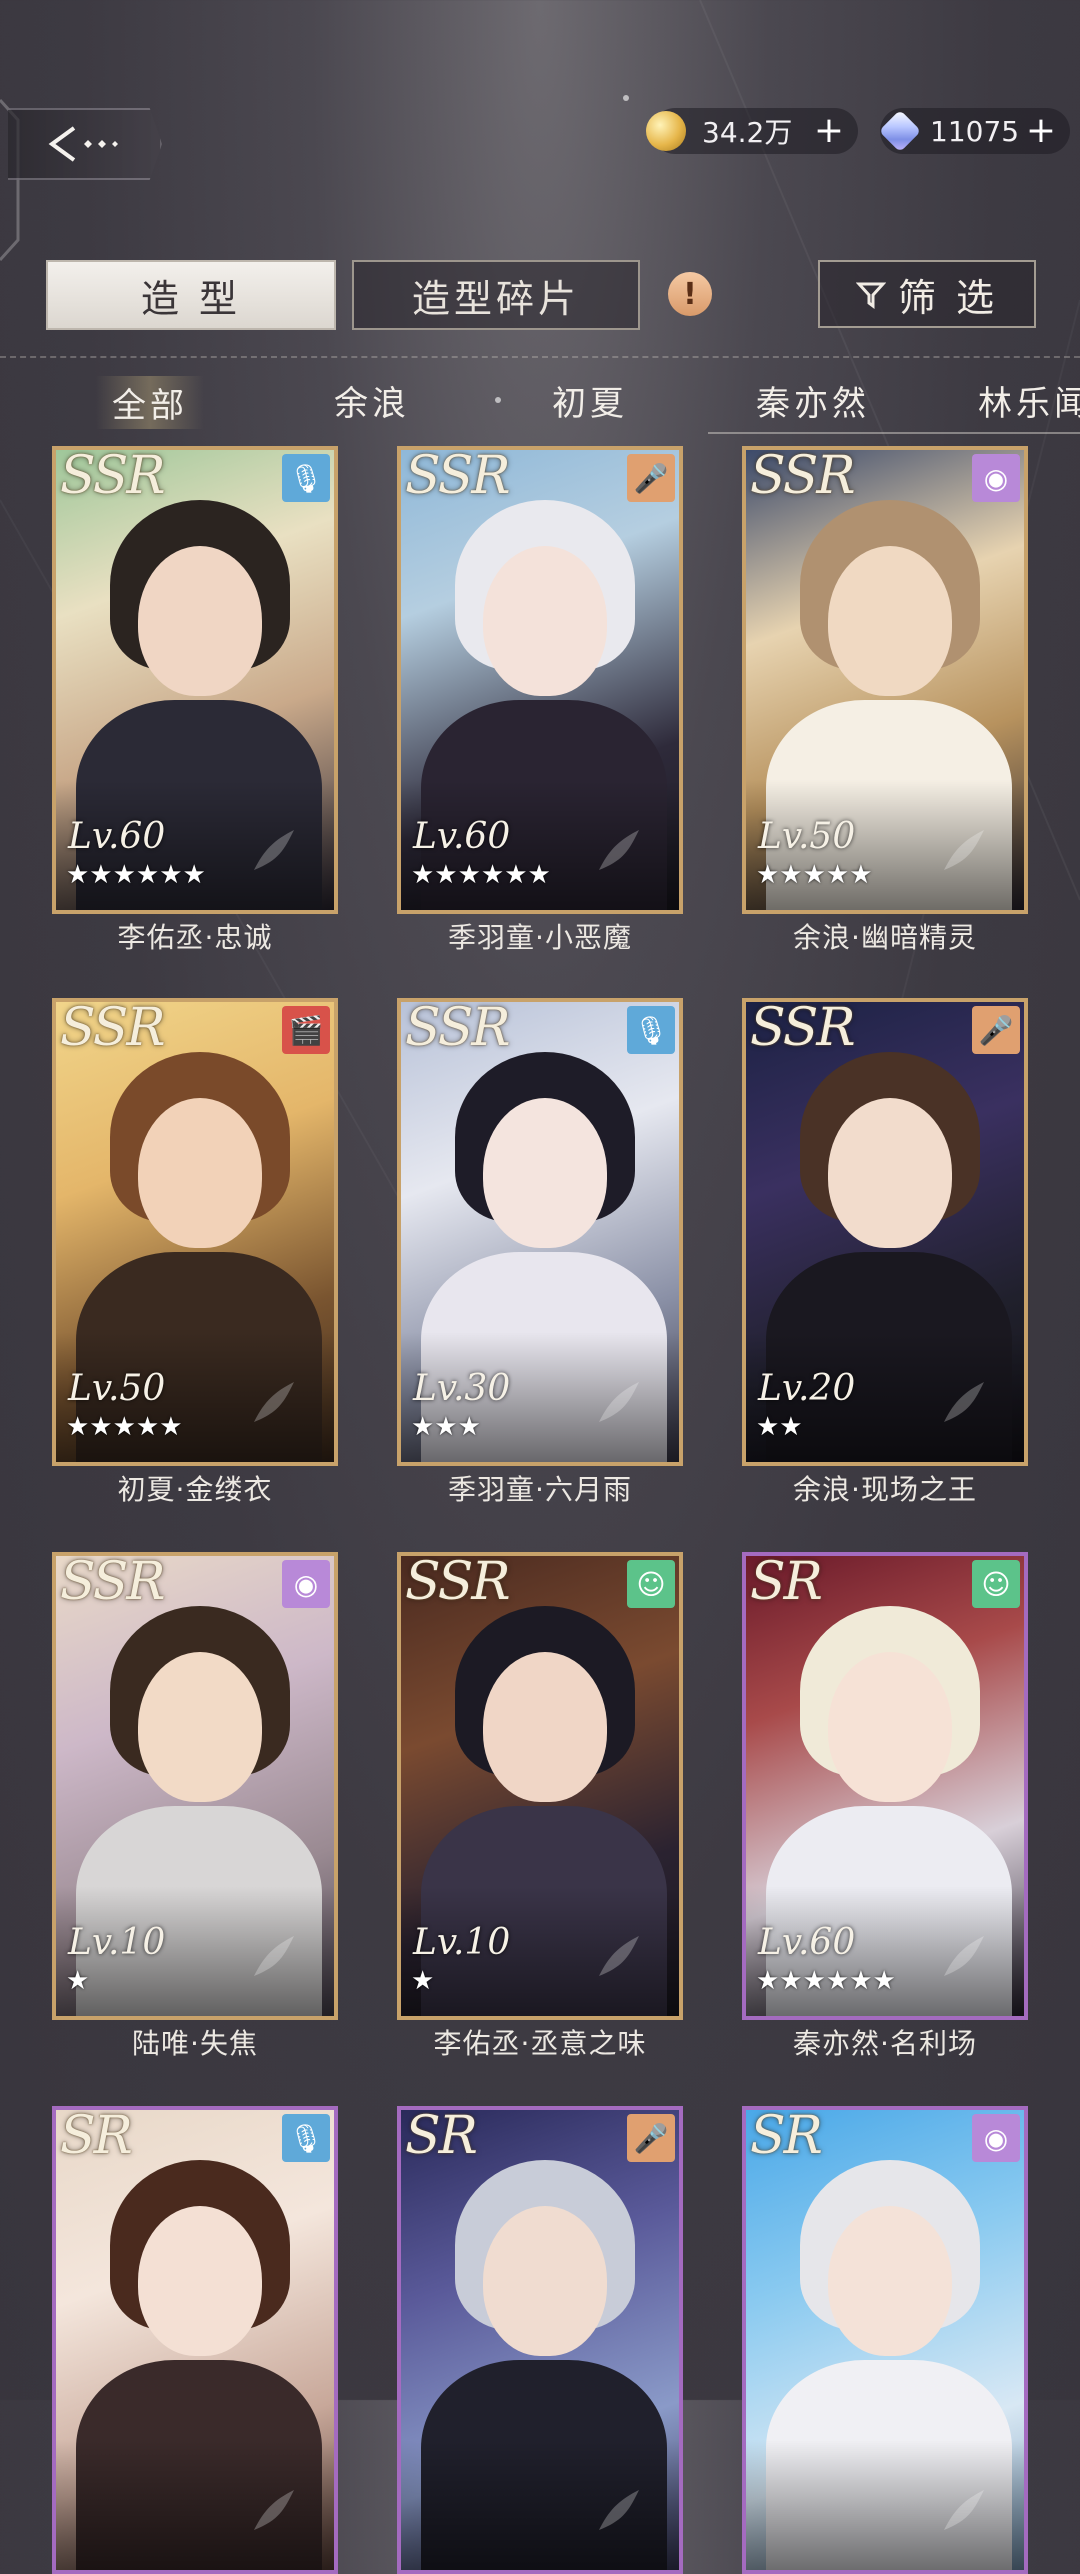 This screenshot has width=1080, height=2574. I want to click on back-arrow-icon, so click(83, 144).